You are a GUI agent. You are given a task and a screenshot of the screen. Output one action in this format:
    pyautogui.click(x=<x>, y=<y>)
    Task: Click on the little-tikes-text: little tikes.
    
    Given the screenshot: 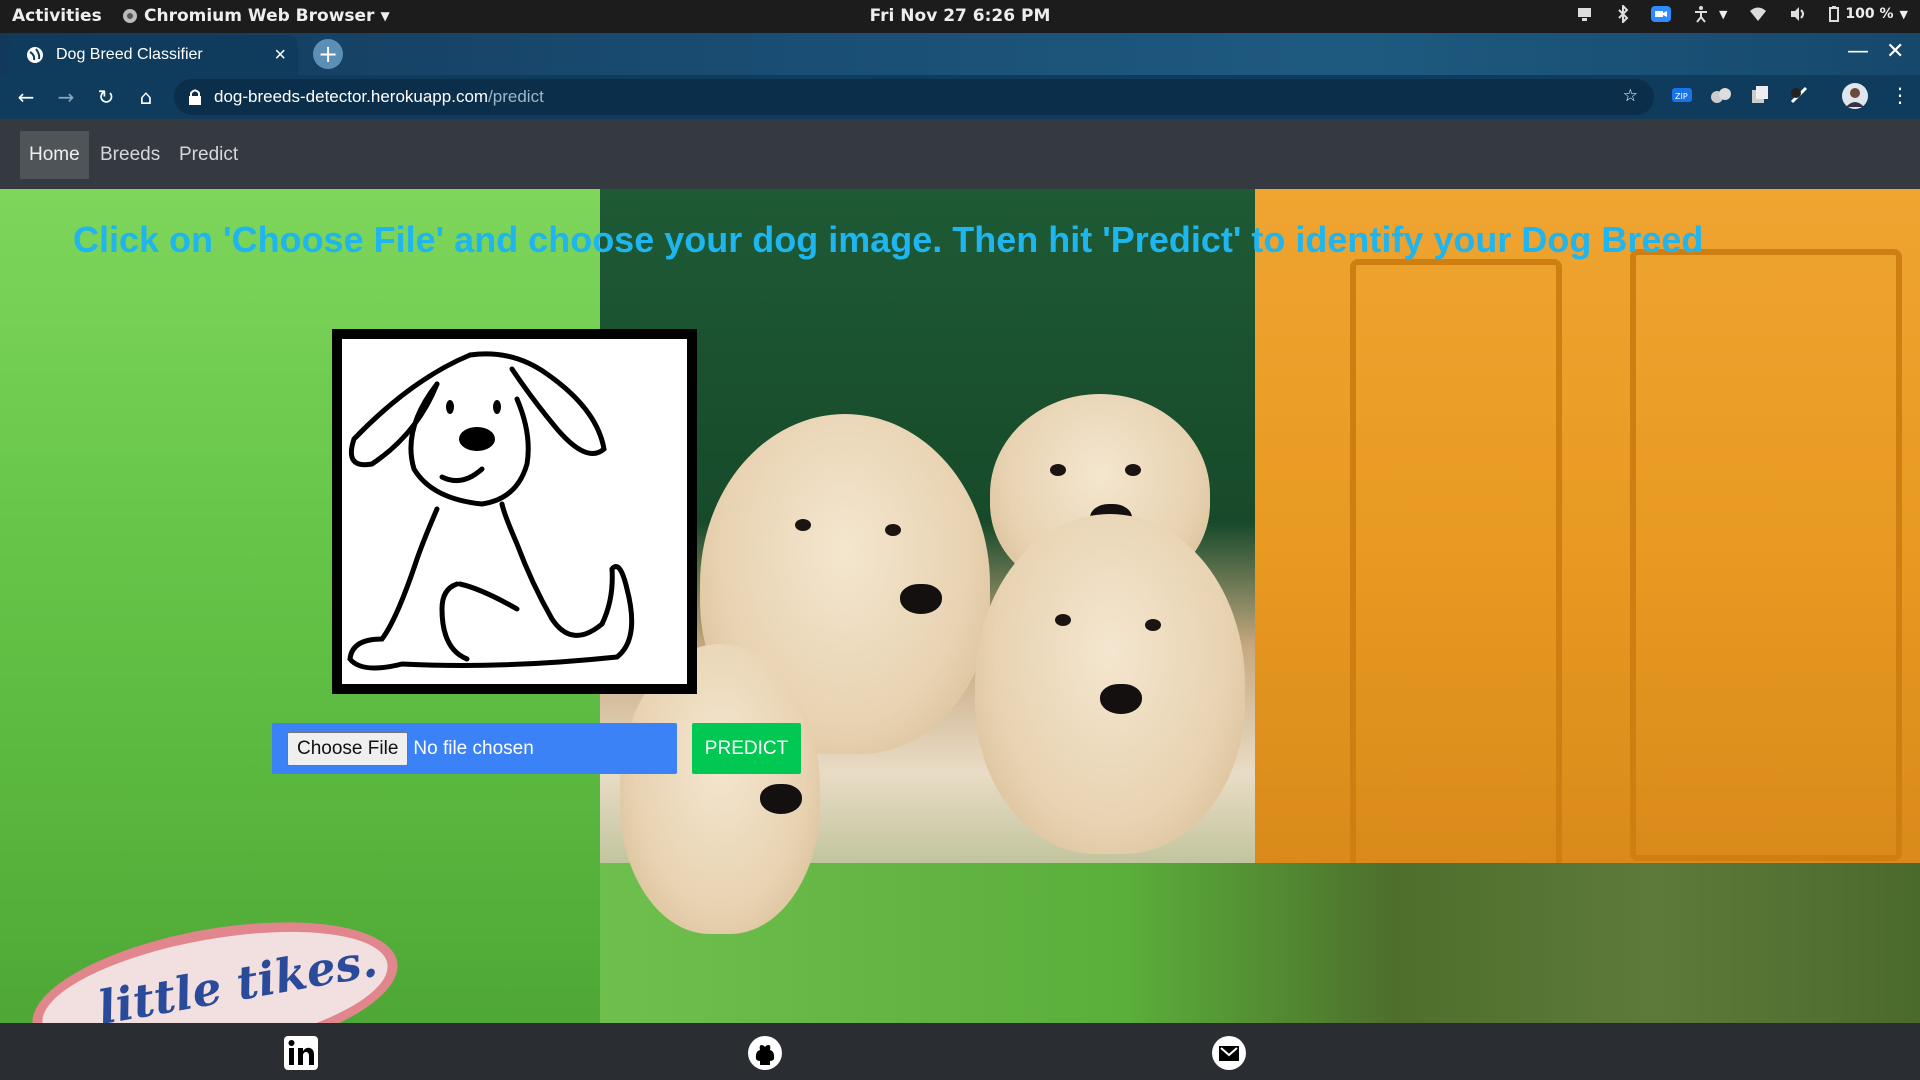 What is the action you would take?
    pyautogui.click(x=238, y=977)
    